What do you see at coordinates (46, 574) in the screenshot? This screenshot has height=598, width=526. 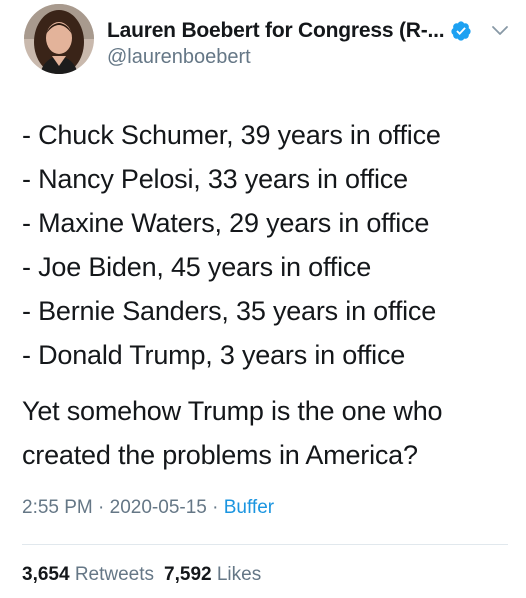 I see `retweets-count: 3,654` at bounding box center [46, 574].